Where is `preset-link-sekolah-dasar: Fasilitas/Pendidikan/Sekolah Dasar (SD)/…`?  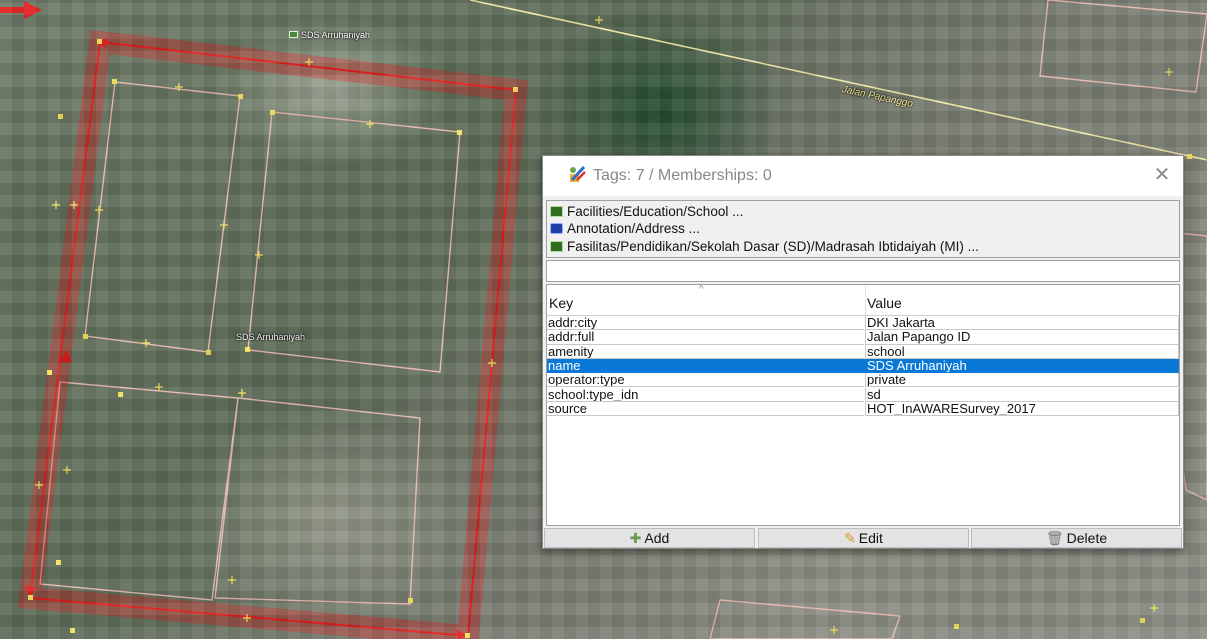
preset-link-sekolah-dasar: Fasilitas/Pendidikan/Sekolah Dasar (SD)/… is located at coordinates (764, 247).